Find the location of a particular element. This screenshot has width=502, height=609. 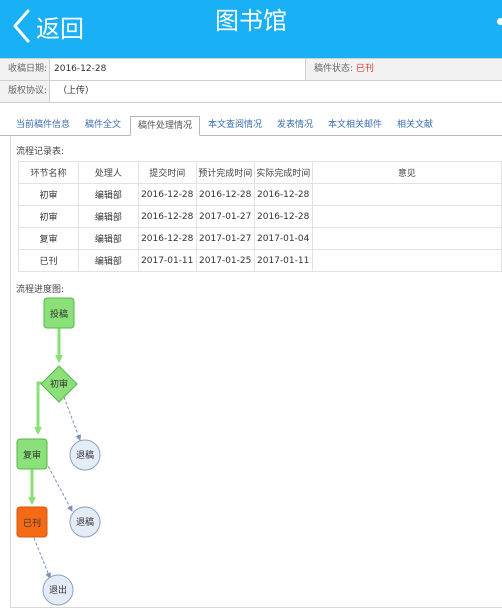

cell-actual: 2017-01-04 is located at coordinates (283, 238).